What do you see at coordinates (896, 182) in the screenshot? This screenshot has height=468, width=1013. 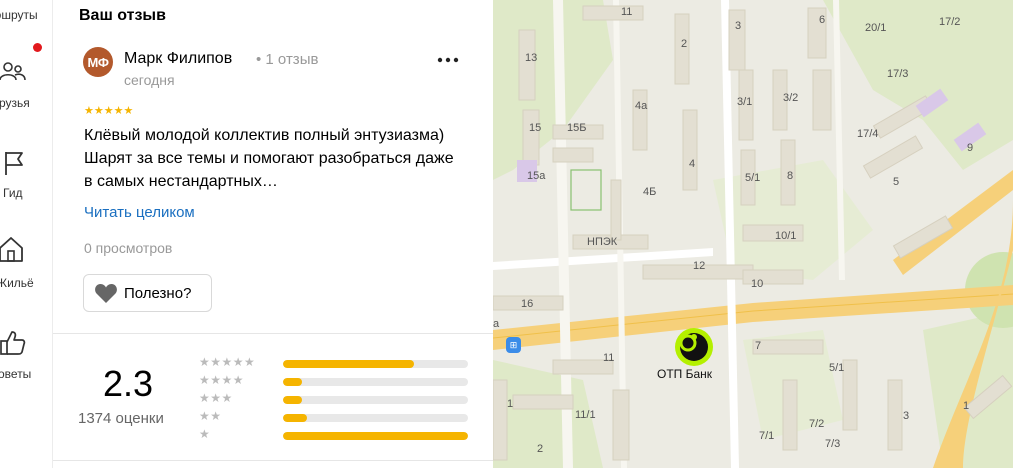 I see `map-house-number: 5` at bounding box center [896, 182].